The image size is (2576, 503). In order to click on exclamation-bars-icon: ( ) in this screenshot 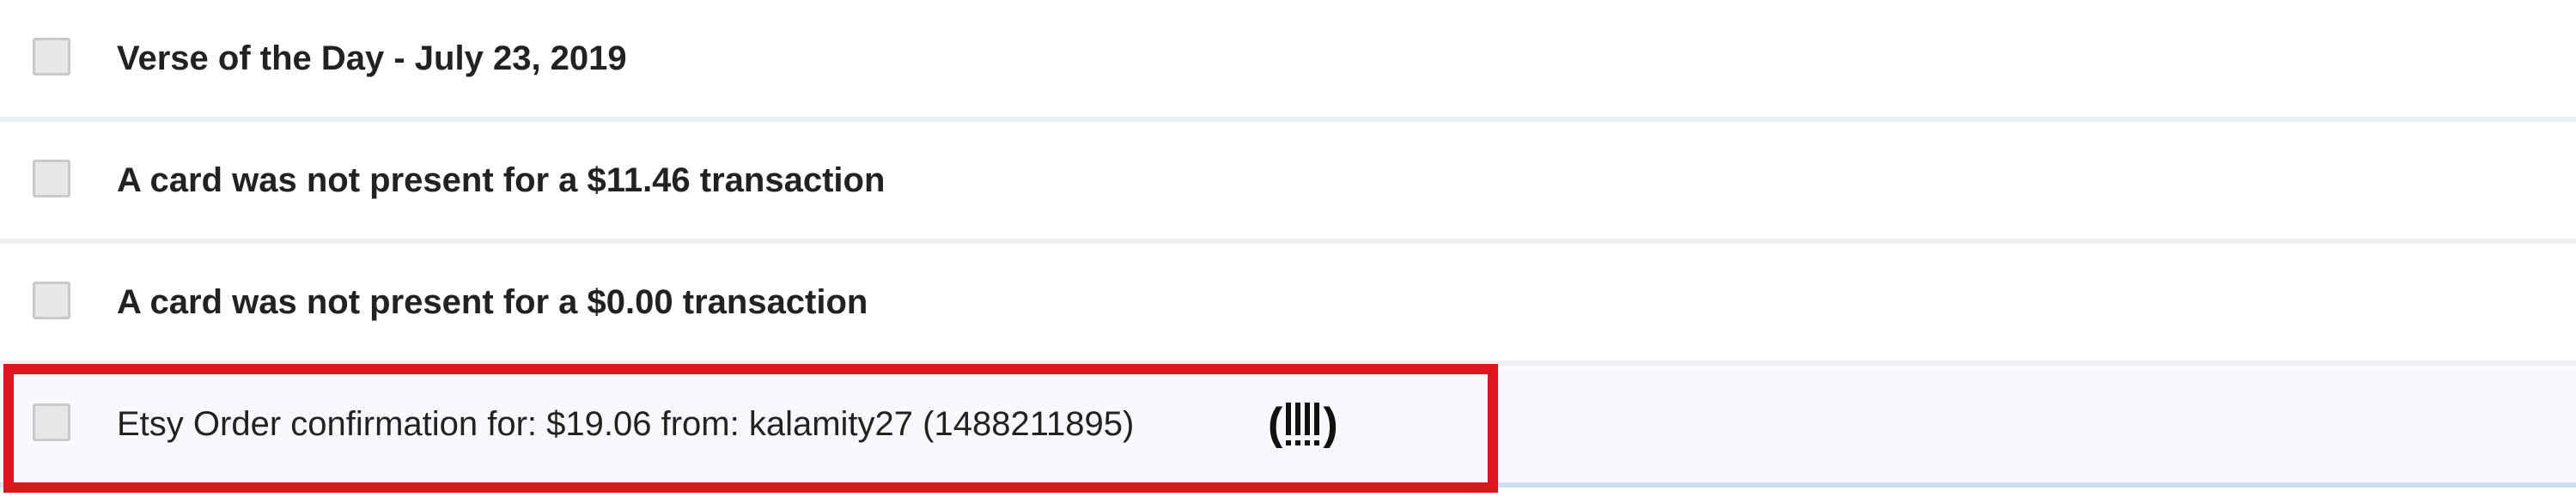, I will do `click(1303, 424)`.